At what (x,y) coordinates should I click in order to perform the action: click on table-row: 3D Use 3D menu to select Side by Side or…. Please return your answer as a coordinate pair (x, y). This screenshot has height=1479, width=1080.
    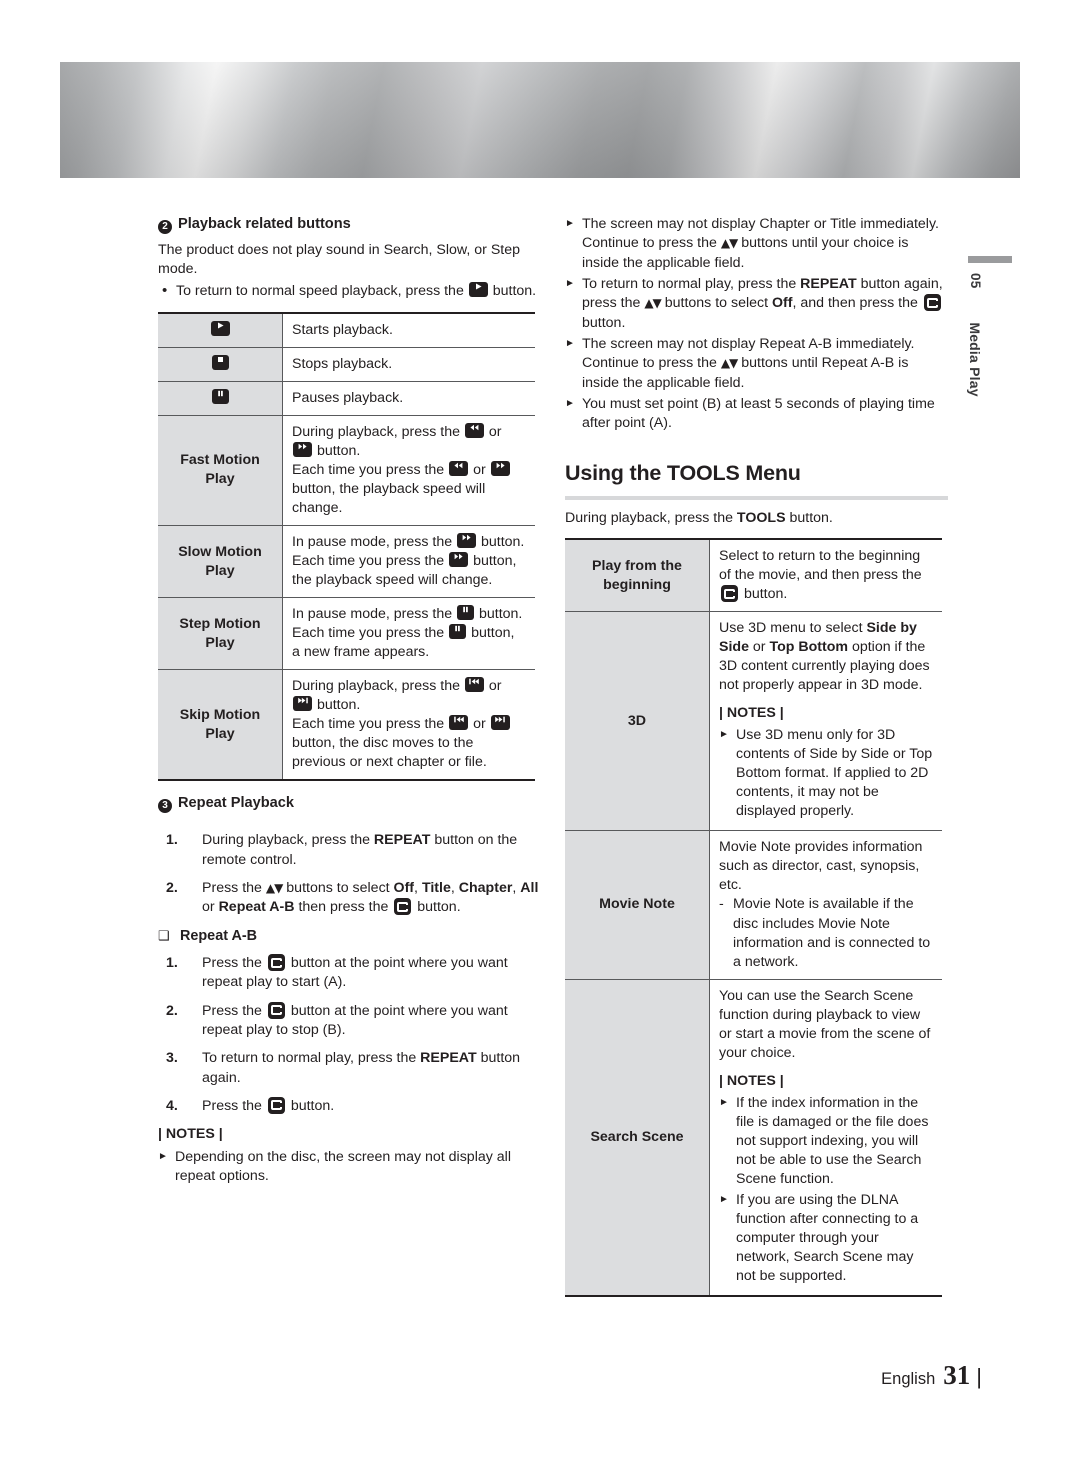
    Looking at the image, I should click on (753, 721).